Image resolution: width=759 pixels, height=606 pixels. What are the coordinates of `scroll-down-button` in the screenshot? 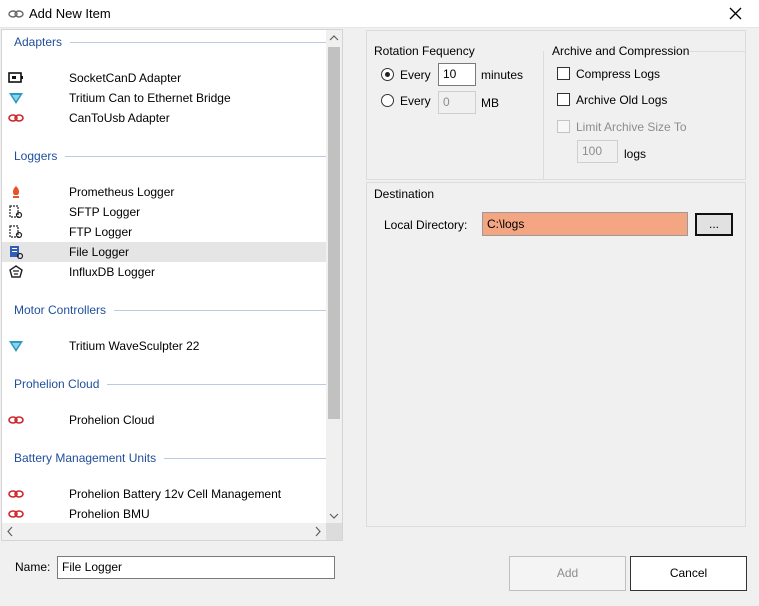 It's located at (334, 516).